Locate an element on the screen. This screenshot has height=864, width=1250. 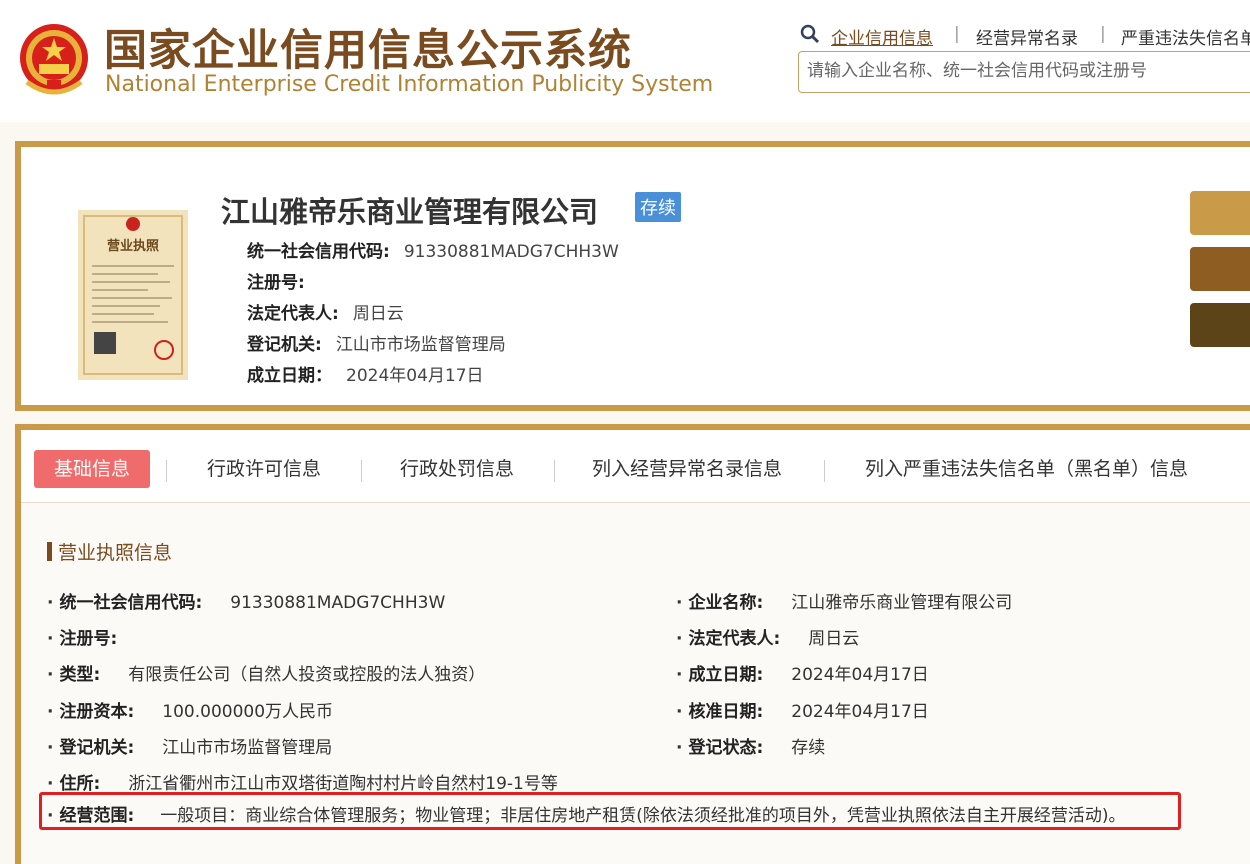
info-founded: 成立日期： 2024年04月17日 is located at coordinates (365, 373).